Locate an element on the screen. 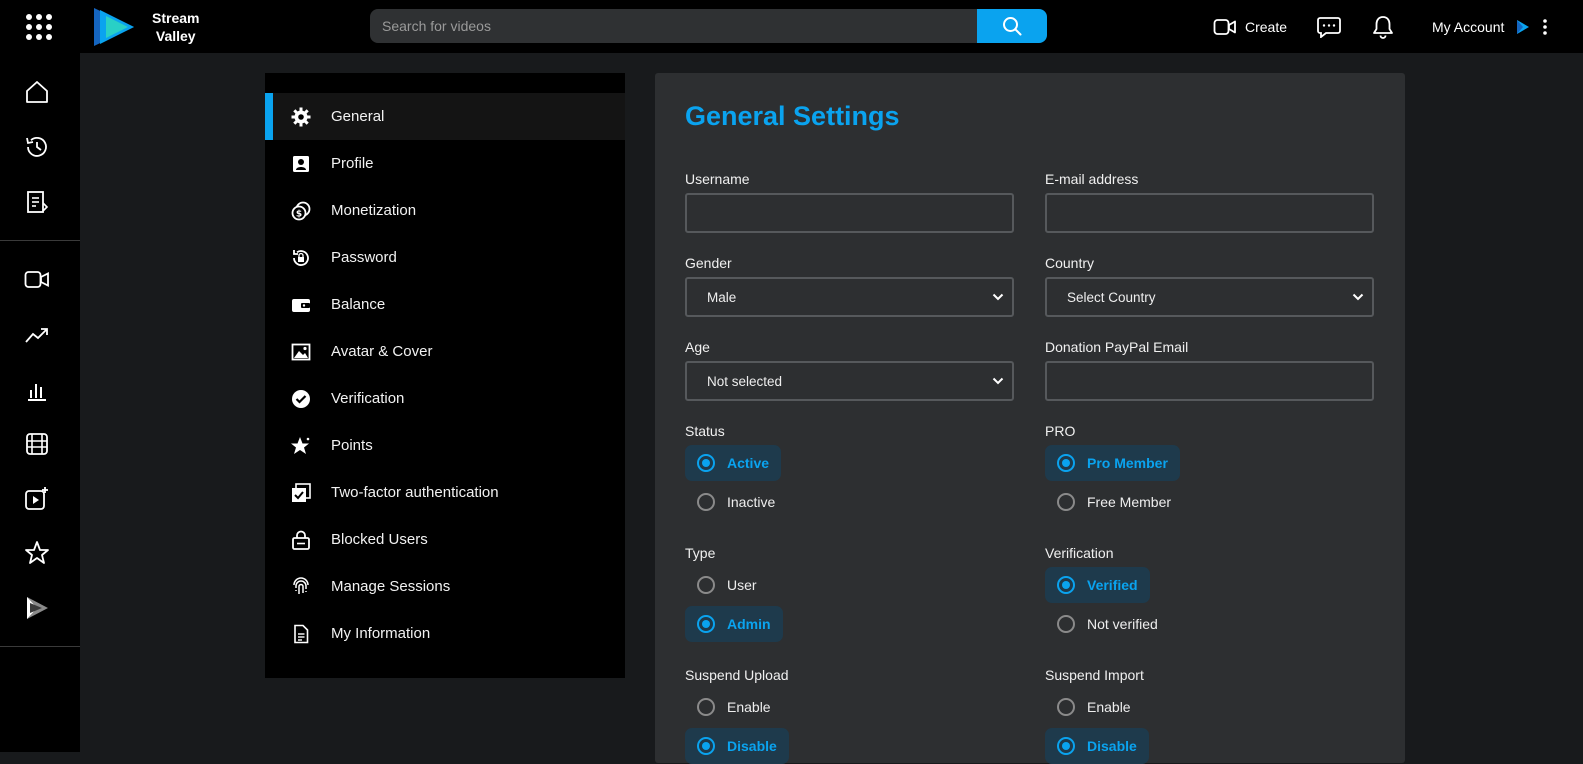  play-store-icon is located at coordinates (37, 608).